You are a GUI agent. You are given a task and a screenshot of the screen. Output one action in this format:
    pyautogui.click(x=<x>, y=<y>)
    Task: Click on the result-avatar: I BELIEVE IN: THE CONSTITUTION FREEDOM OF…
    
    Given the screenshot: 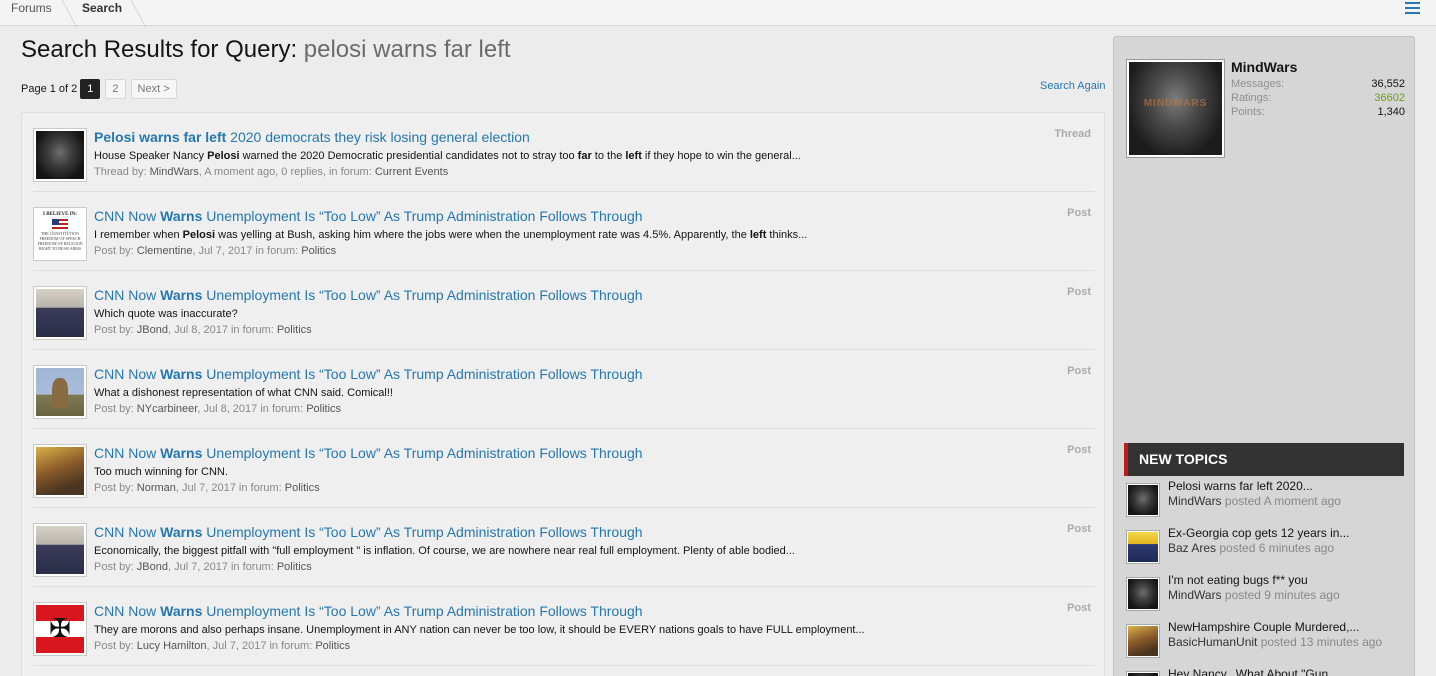 What is the action you would take?
    pyautogui.click(x=60, y=234)
    